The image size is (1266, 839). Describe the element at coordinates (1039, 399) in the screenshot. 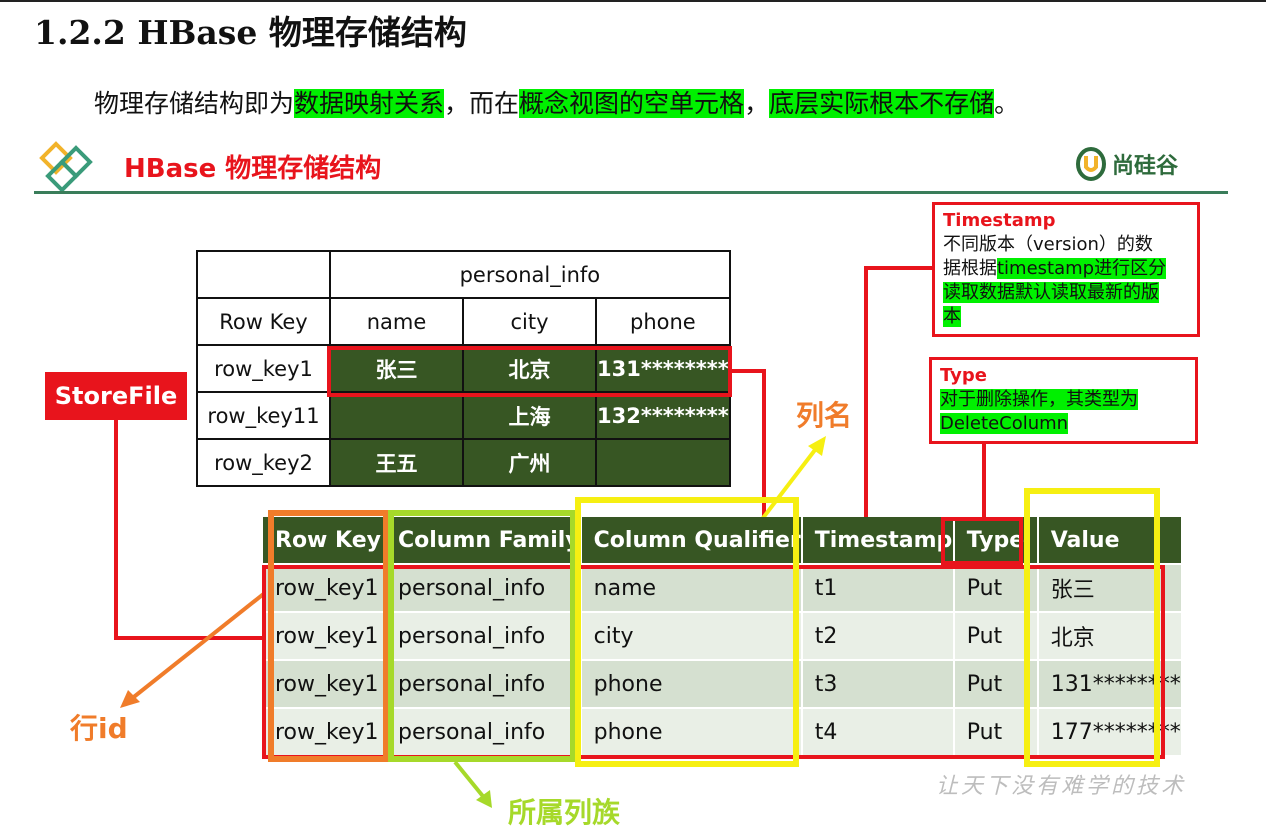

I see `type-note-highlight: 对于删除操作，其类型为` at that location.